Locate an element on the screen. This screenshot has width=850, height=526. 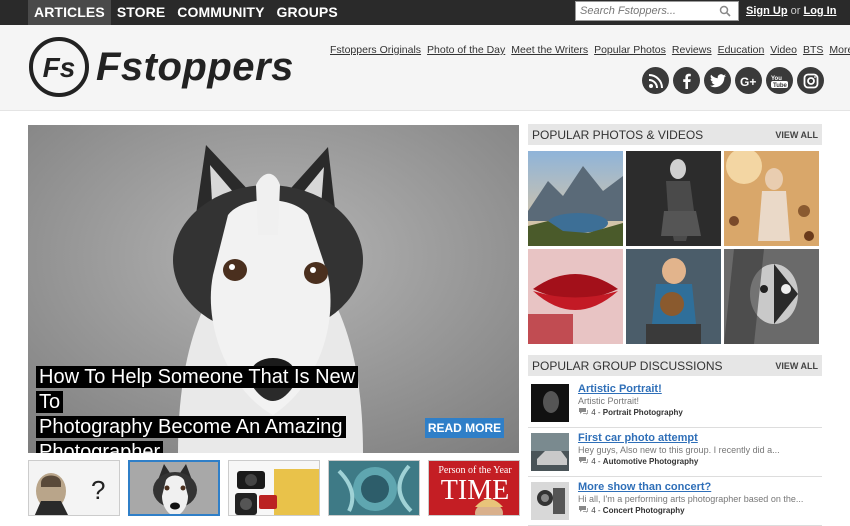
nav-groups: GROUPS is located at coordinates (307, 12).